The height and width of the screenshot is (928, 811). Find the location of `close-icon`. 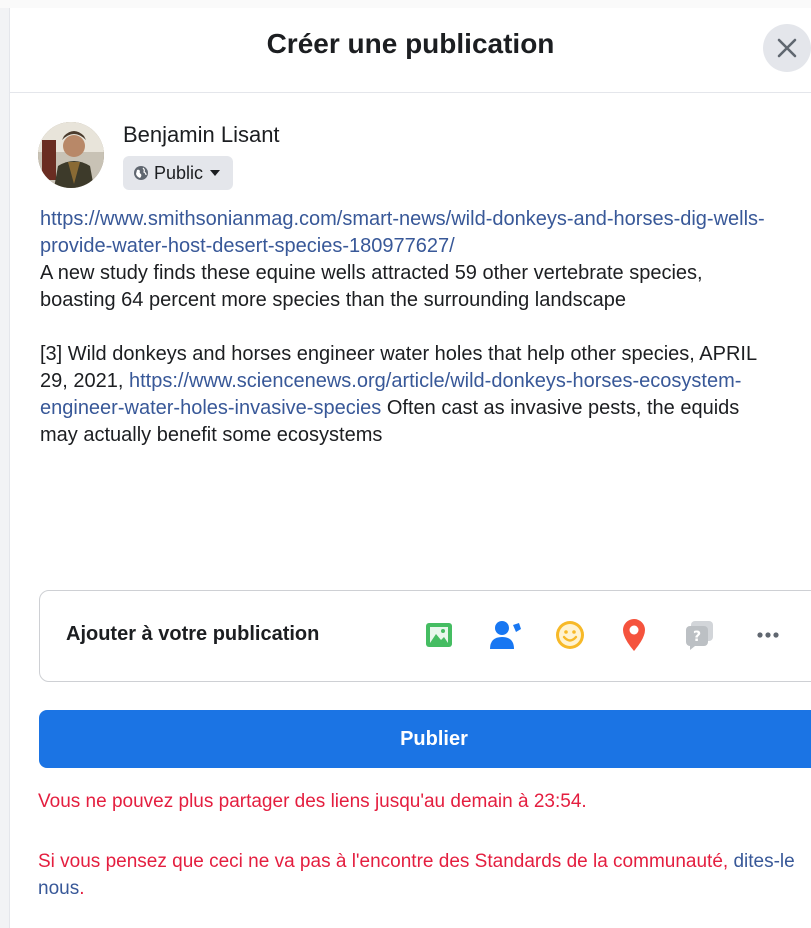

close-icon is located at coordinates (787, 48).